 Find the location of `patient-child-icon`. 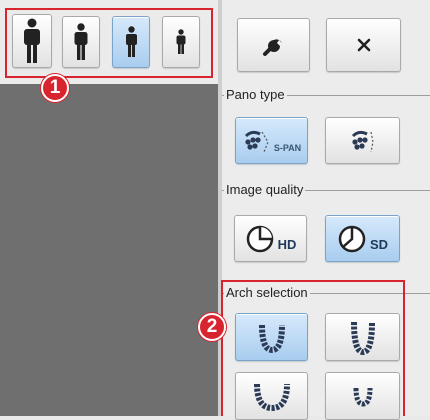

patient-child-icon is located at coordinates (181, 41).